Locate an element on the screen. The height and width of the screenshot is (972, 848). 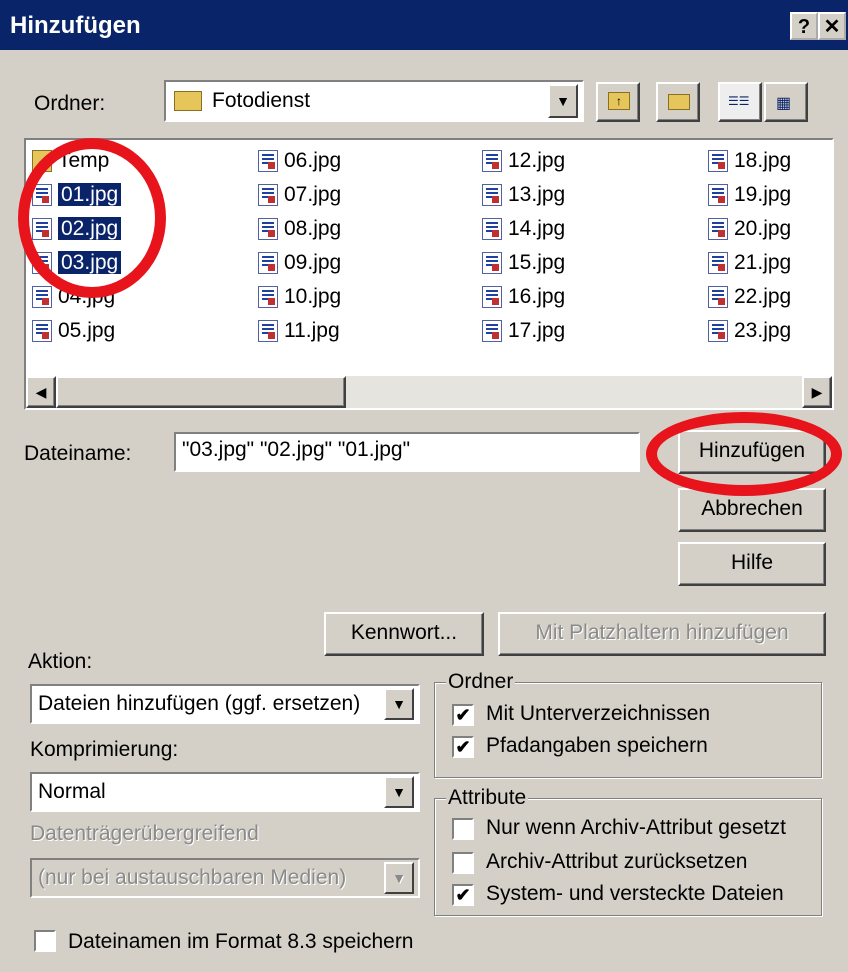
file-item: 10.jpg is located at coordinates (299, 297).